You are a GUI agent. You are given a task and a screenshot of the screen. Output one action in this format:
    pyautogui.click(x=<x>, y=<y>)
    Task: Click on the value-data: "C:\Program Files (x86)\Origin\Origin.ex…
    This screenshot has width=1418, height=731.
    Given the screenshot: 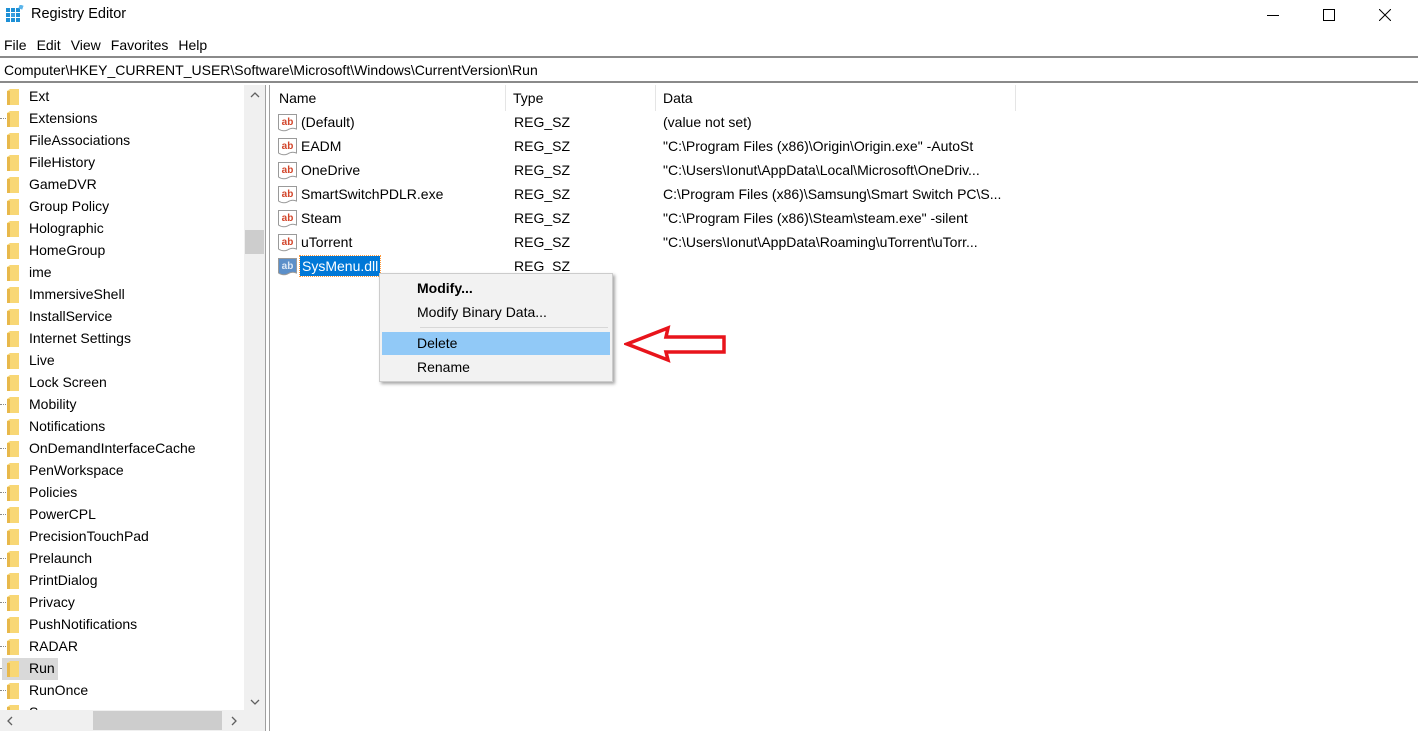 What is the action you would take?
    pyautogui.click(x=818, y=146)
    